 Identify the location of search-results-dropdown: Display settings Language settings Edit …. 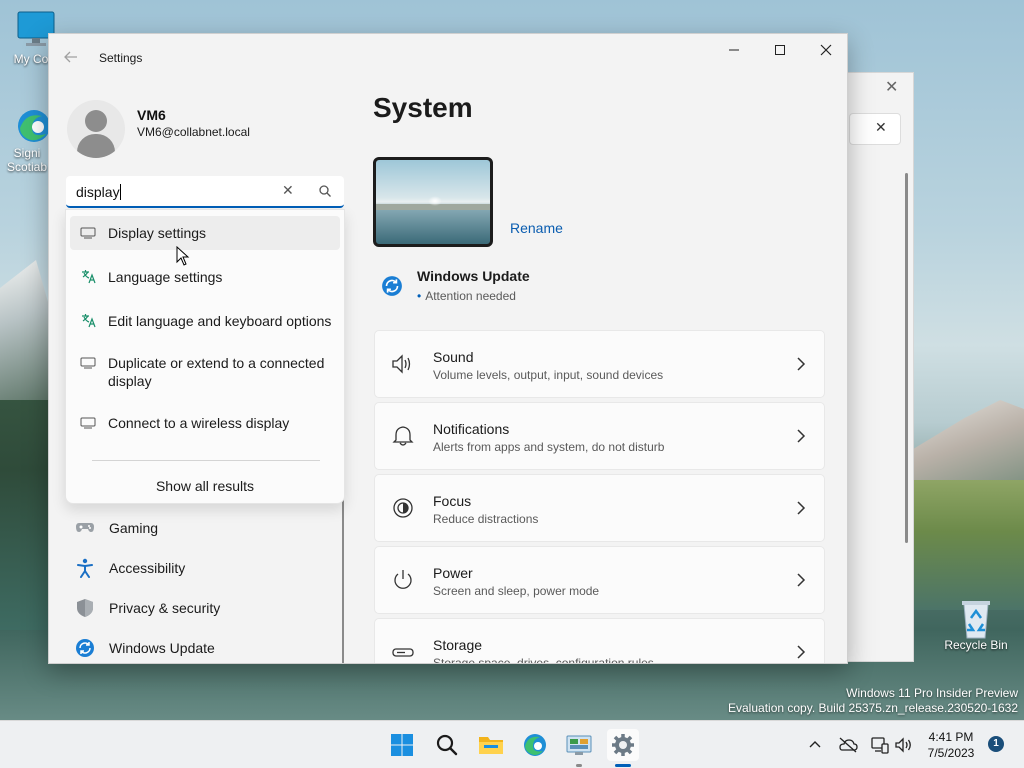
(205, 356).